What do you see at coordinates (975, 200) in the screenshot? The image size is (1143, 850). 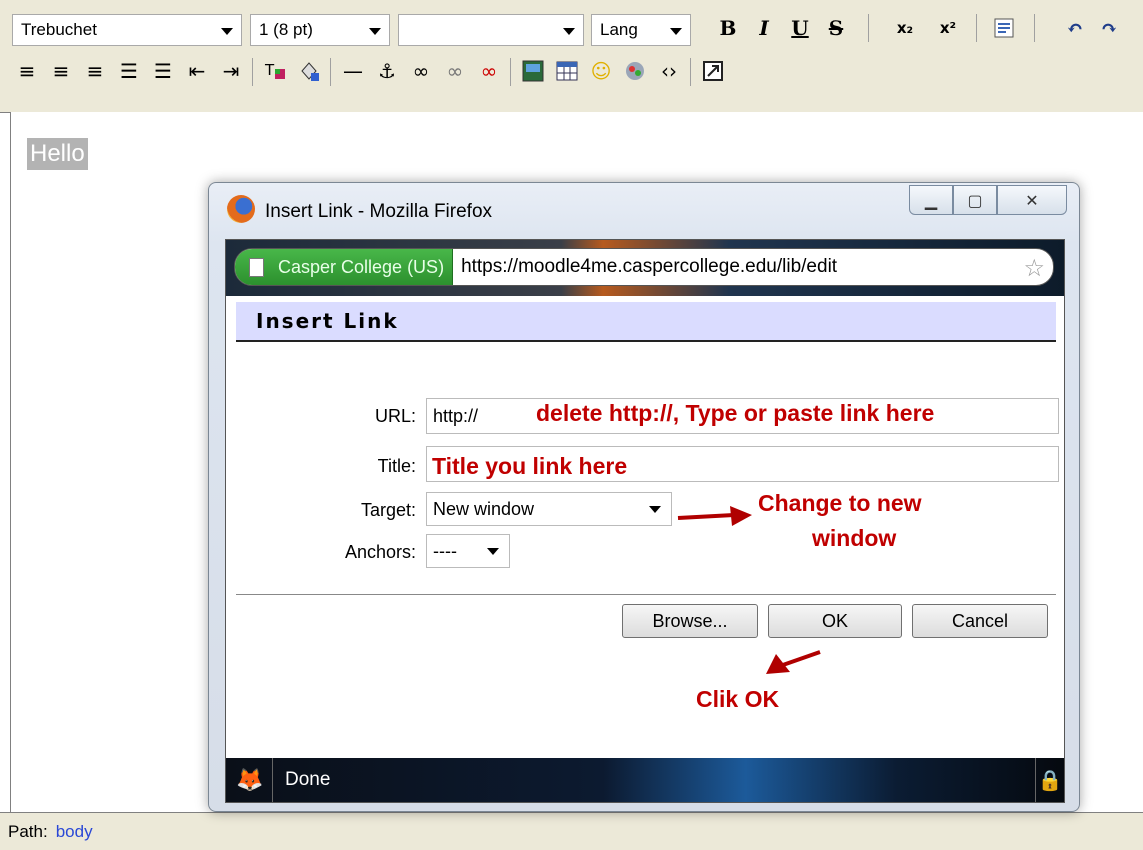 I see `maximize-icon: ▢` at bounding box center [975, 200].